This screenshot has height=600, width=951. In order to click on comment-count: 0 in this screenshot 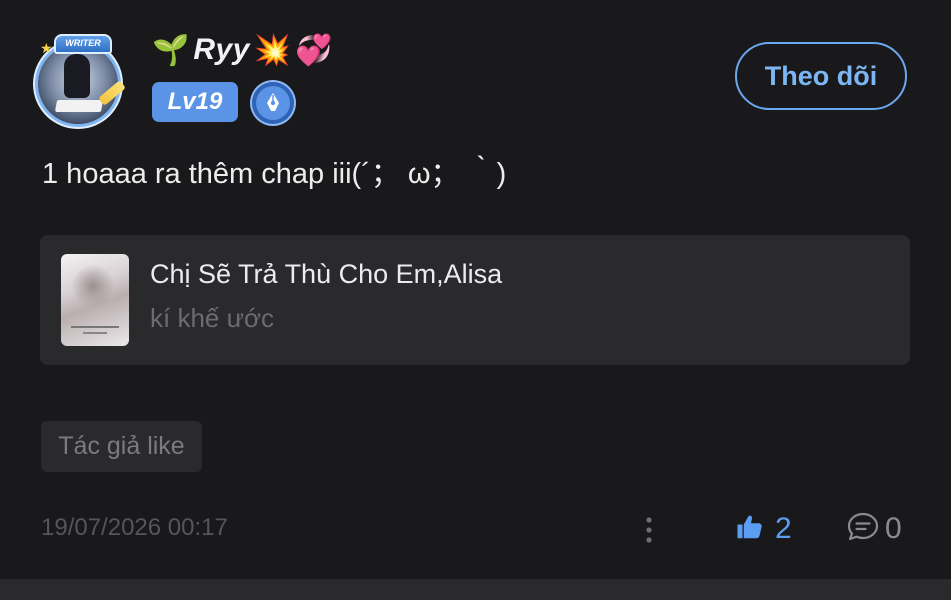, I will do `click(893, 528)`.